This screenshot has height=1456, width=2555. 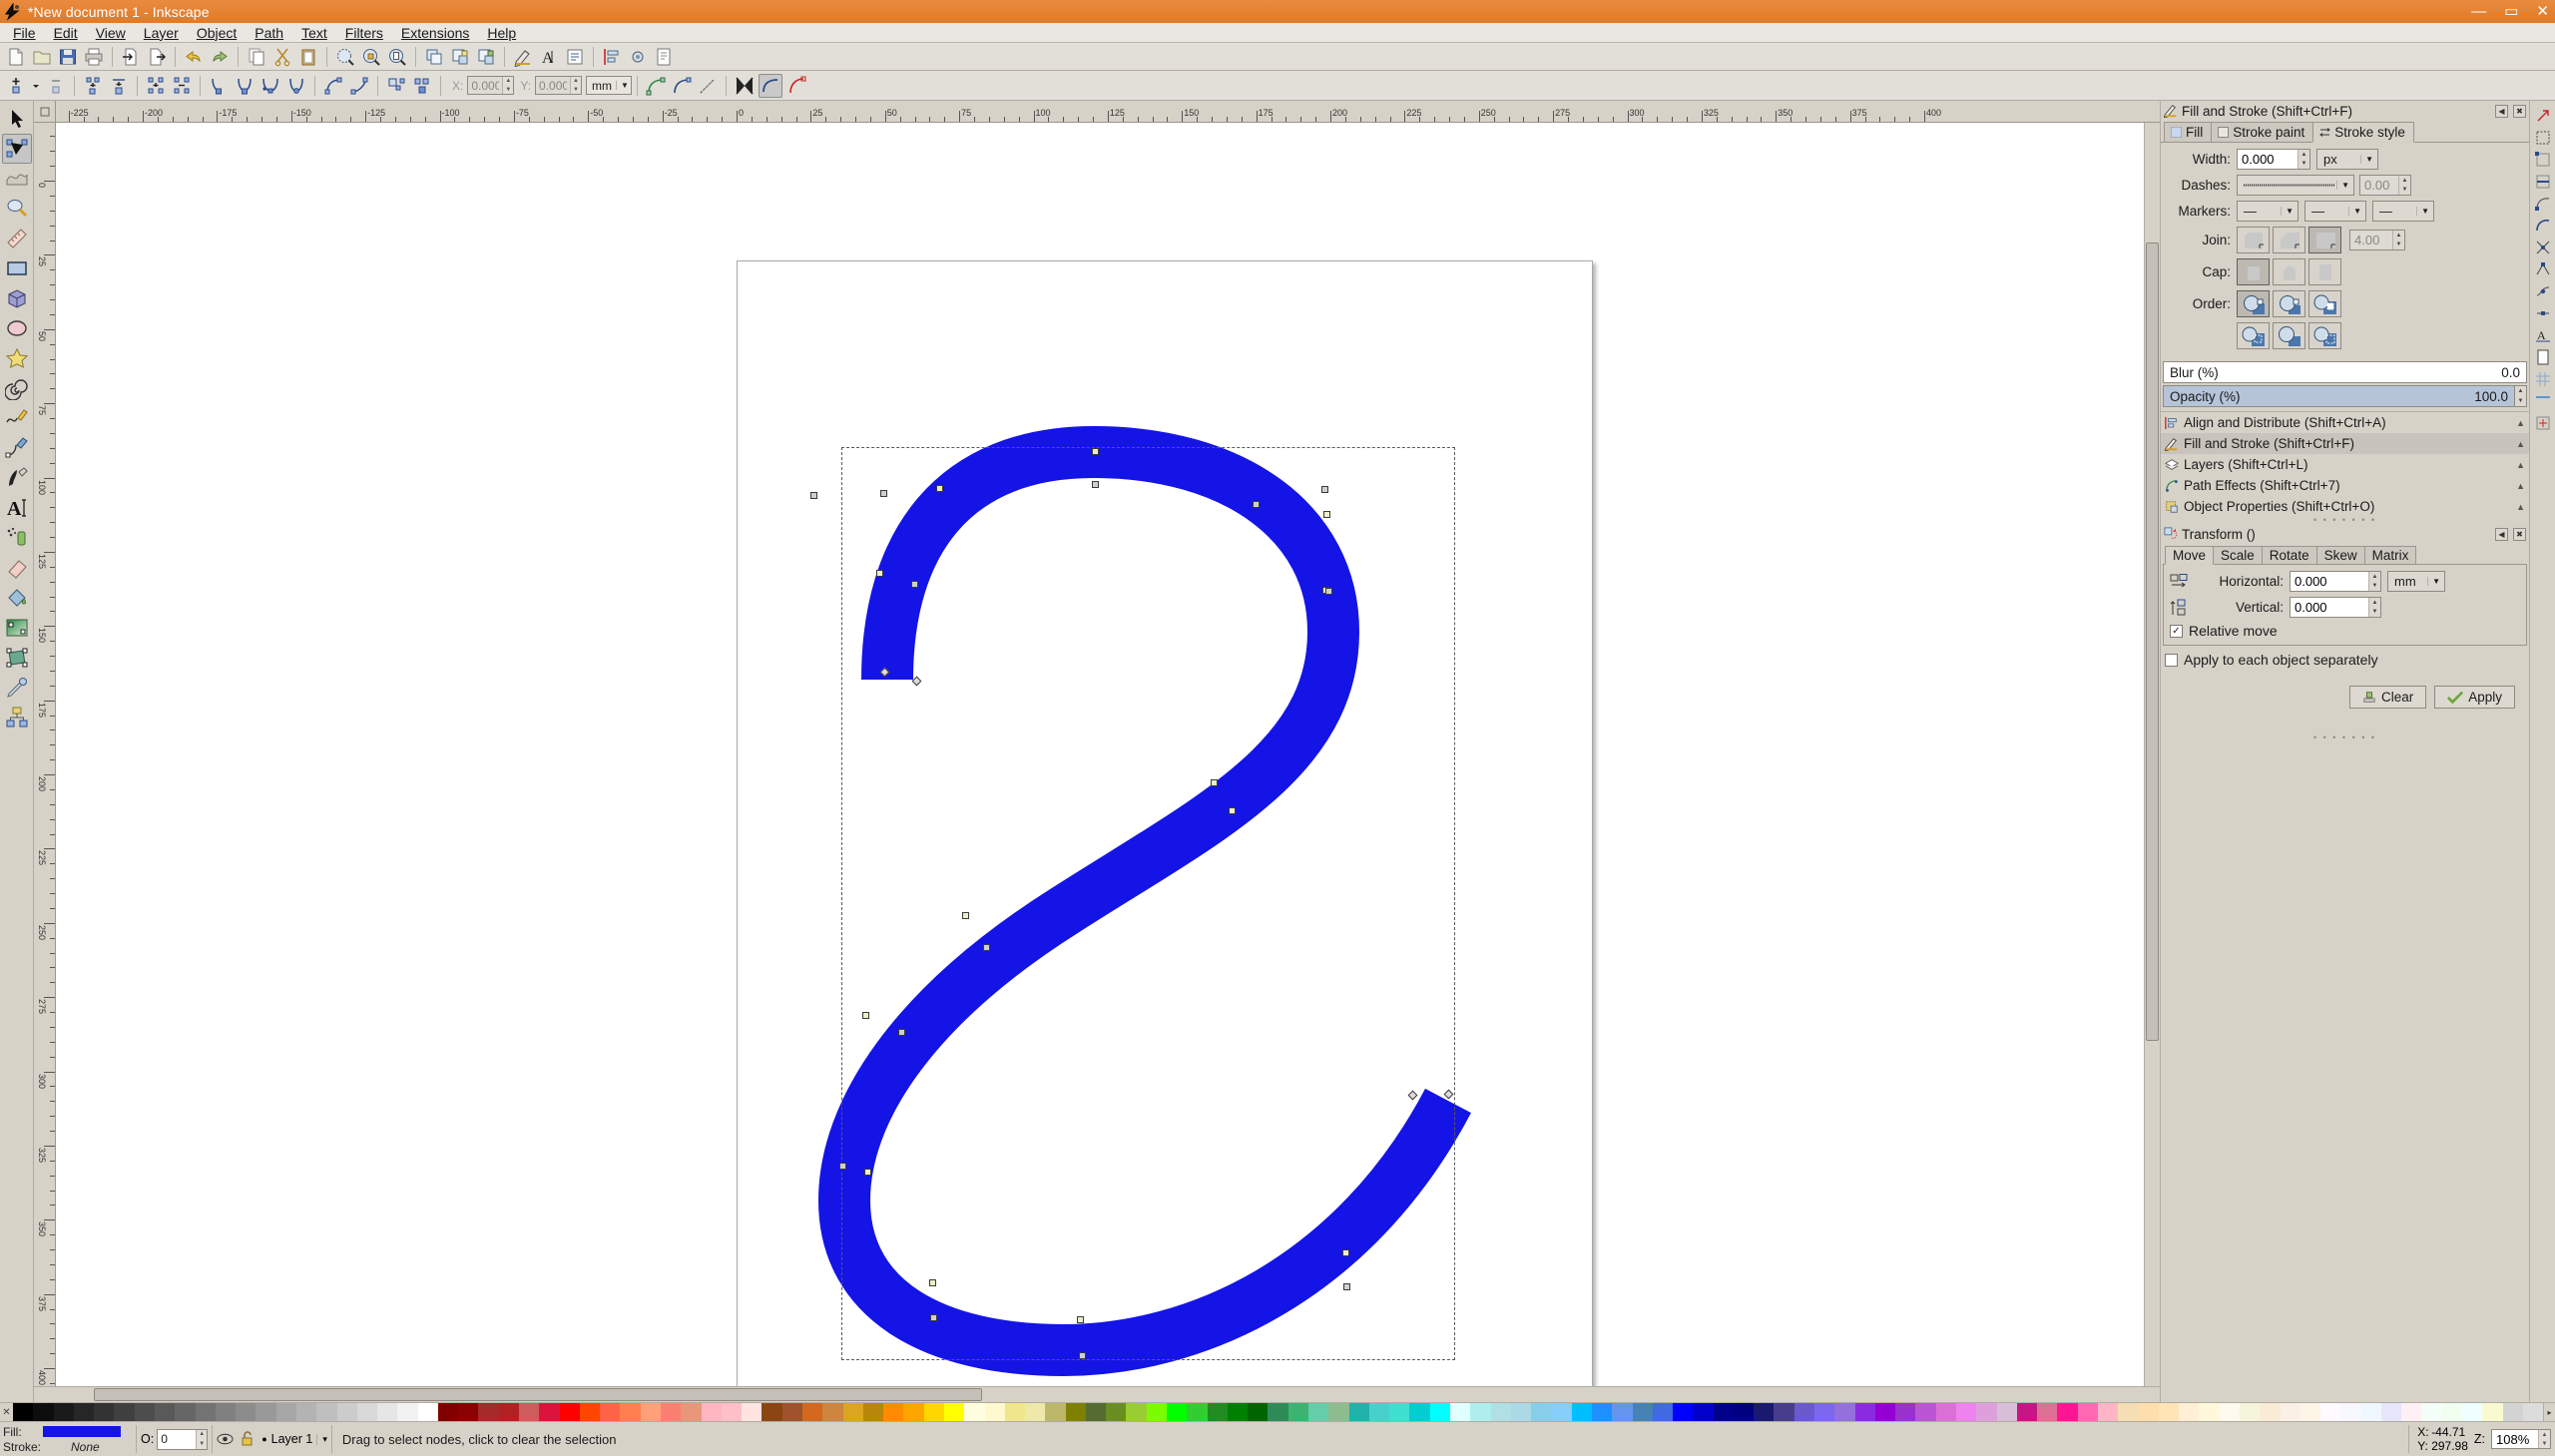 I want to click on horizontal-field: ▲▼, so click(x=2335, y=581).